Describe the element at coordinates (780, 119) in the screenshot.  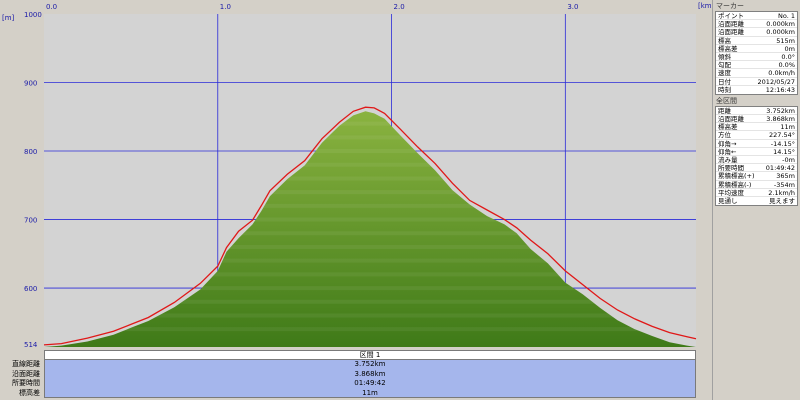
I see `section-row-value: 3.868km` at that location.